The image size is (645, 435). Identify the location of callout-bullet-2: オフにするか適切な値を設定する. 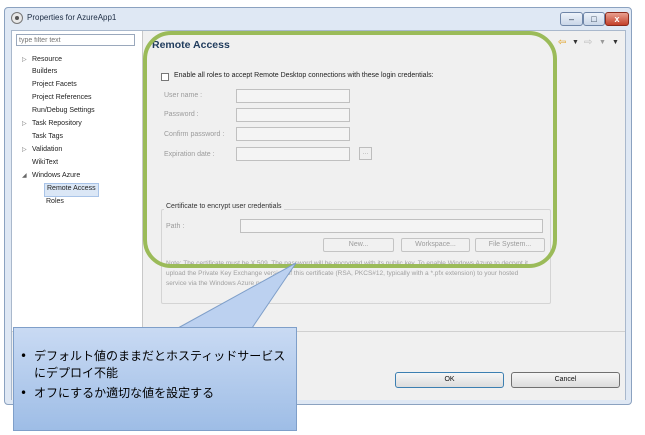
(155, 393).